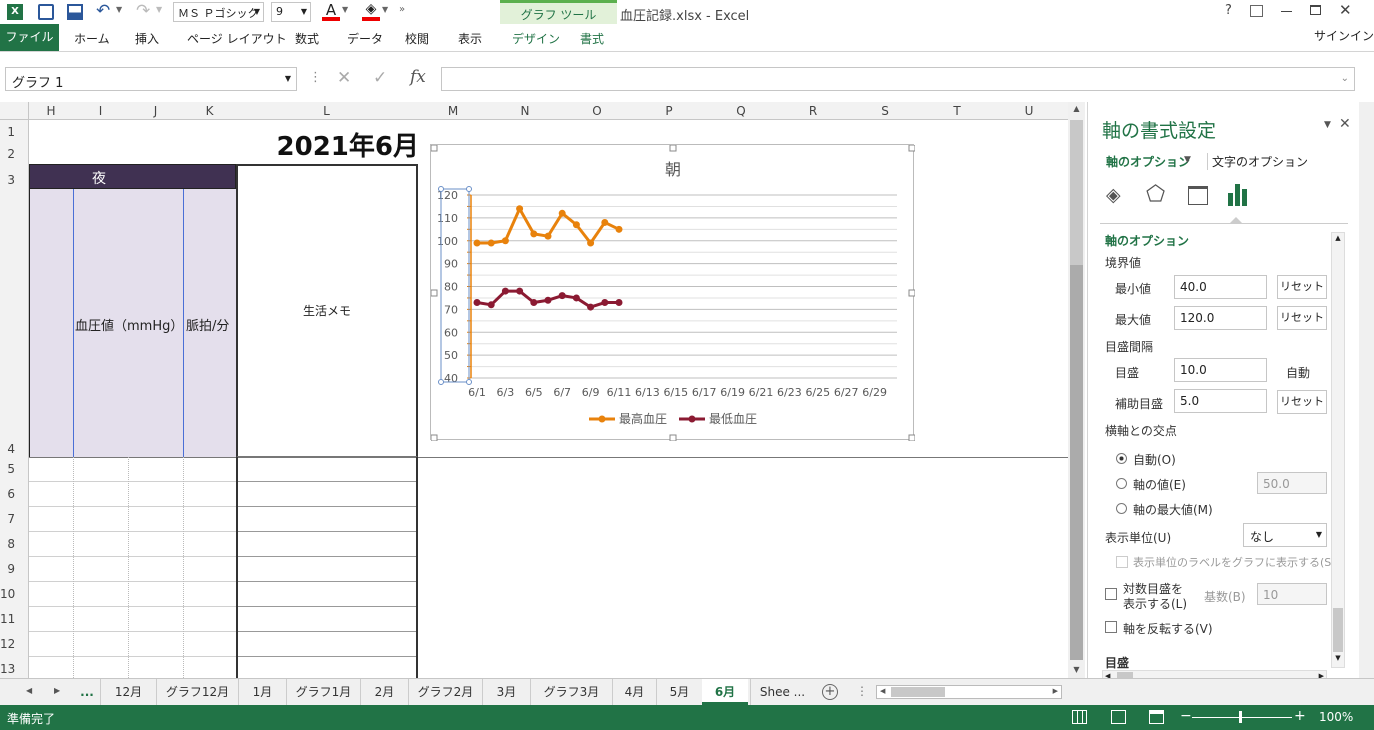  What do you see at coordinates (13, 154) in the screenshot?
I see `row-header: 2` at bounding box center [13, 154].